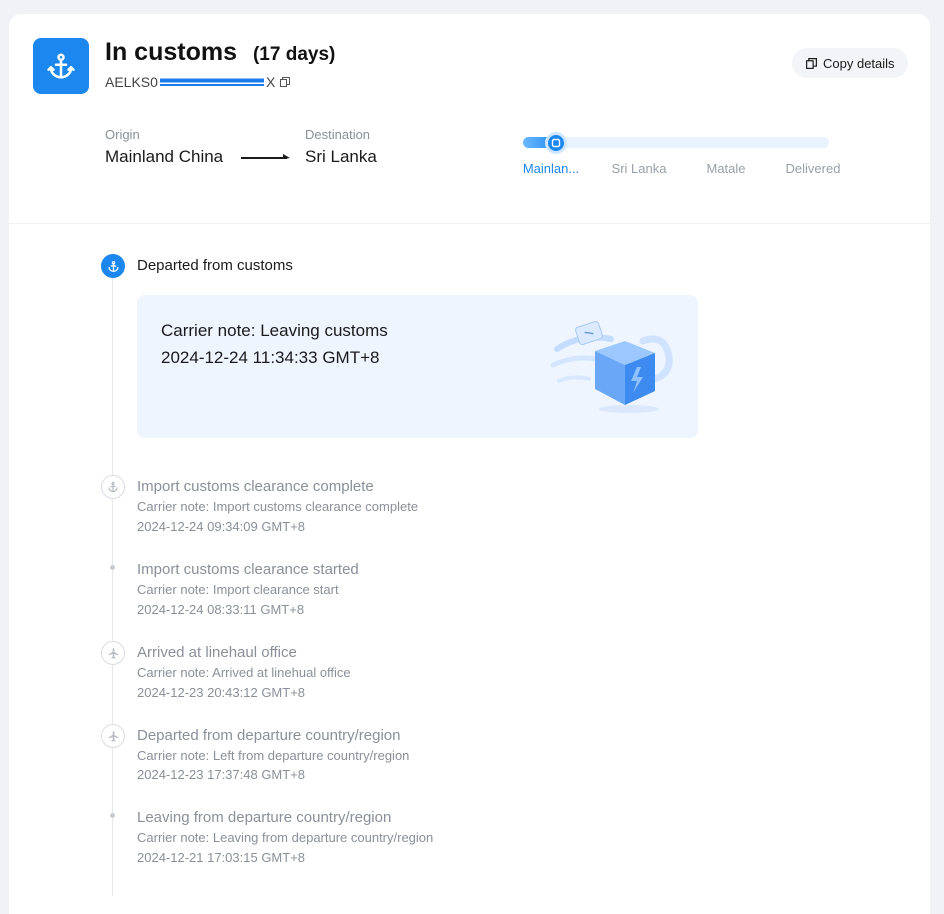 The image size is (944, 914). What do you see at coordinates (221, 692) in the screenshot?
I see `event-time: 2024-12-23 20:43:12 GMT+8` at bounding box center [221, 692].